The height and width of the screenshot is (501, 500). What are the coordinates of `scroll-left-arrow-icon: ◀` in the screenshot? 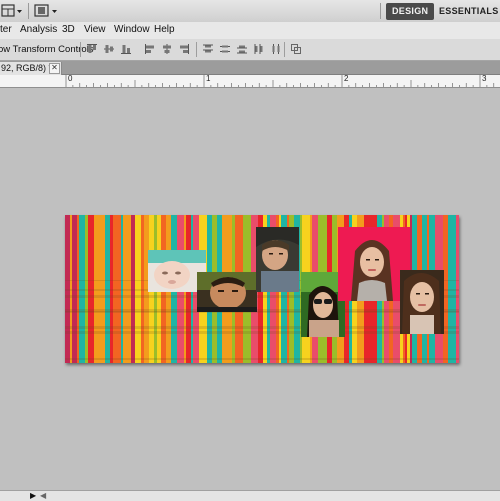 It's located at (43, 496).